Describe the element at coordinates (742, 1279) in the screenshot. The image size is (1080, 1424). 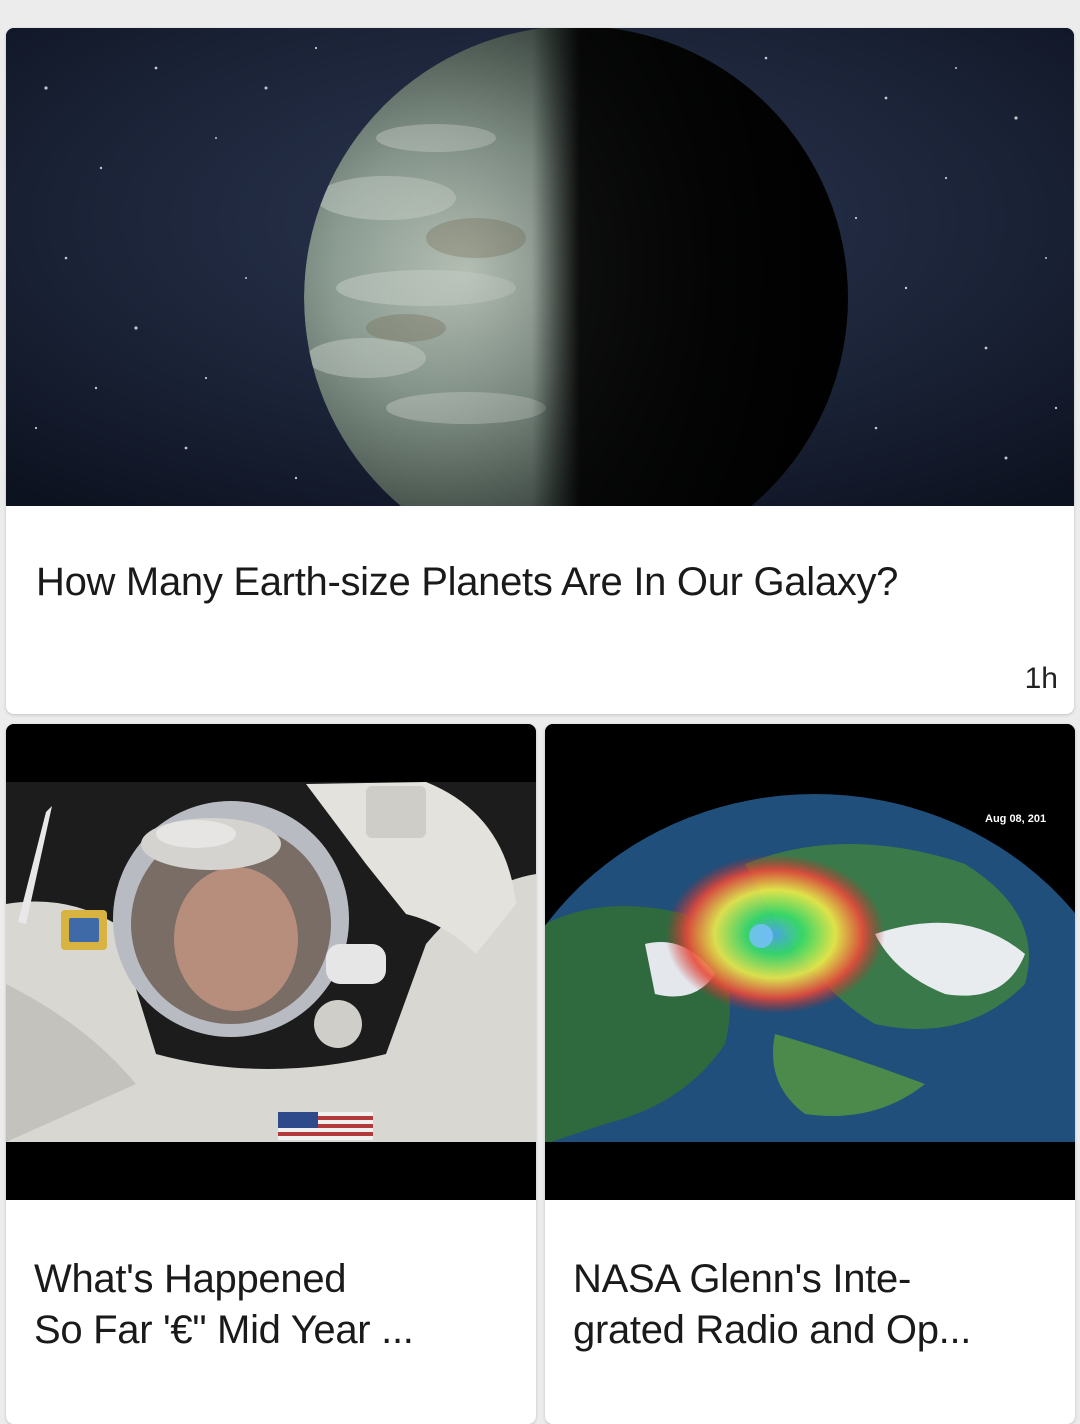
I see `article-title-line: NASA Glenn's Inte-` at that location.